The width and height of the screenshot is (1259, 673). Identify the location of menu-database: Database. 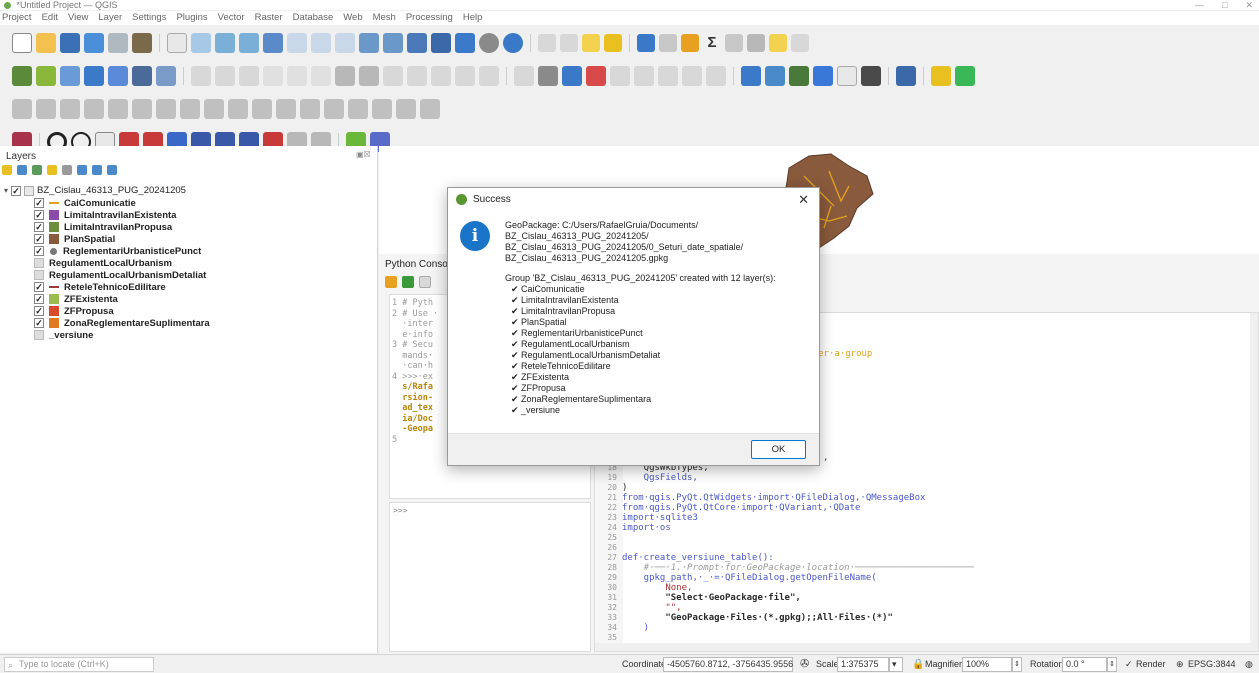
(313, 18).